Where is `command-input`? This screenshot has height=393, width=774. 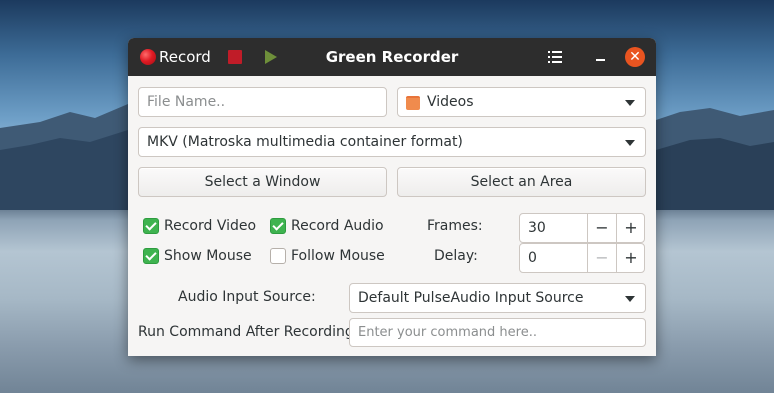
command-input is located at coordinates (497, 332).